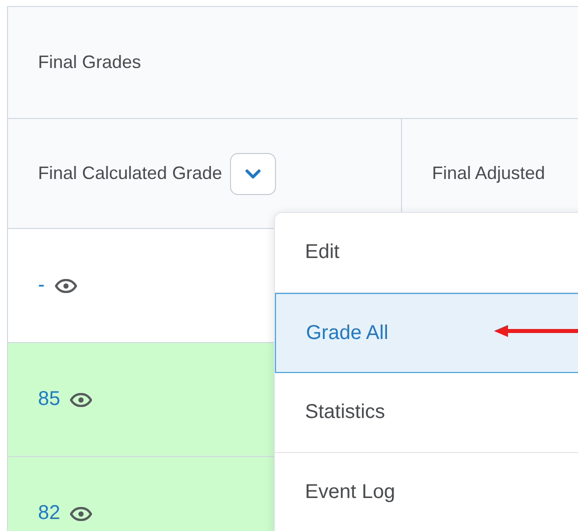 The height and width of the screenshot is (531, 578). What do you see at coordinates (426, 413) in the screenshot?
I see `menu-item: Statistics` at bounding box center [426, 413].